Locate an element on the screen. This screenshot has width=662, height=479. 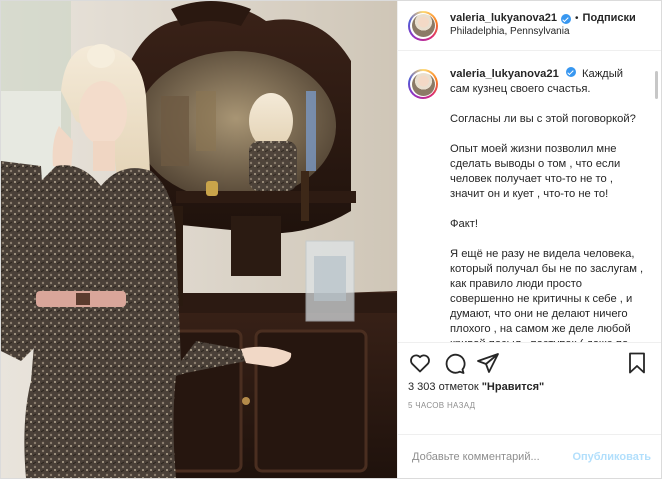
caption-paragraph: Согласны ли вы с этой поговоркой? is located at coordinates (543, 119).